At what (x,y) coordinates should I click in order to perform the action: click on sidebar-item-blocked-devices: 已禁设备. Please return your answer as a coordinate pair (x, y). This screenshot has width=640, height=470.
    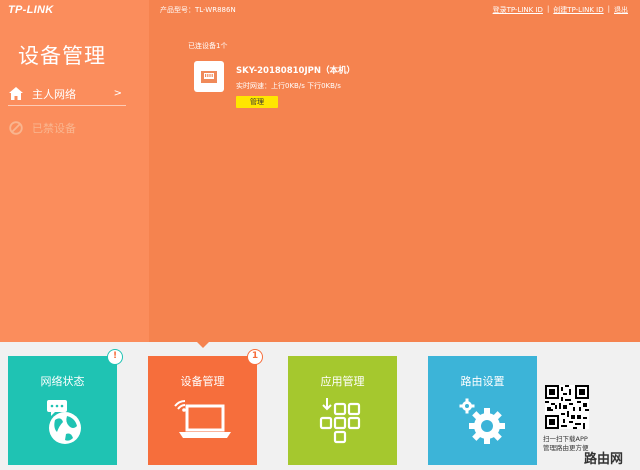
    Looking at the image, I should click on (67, 128).